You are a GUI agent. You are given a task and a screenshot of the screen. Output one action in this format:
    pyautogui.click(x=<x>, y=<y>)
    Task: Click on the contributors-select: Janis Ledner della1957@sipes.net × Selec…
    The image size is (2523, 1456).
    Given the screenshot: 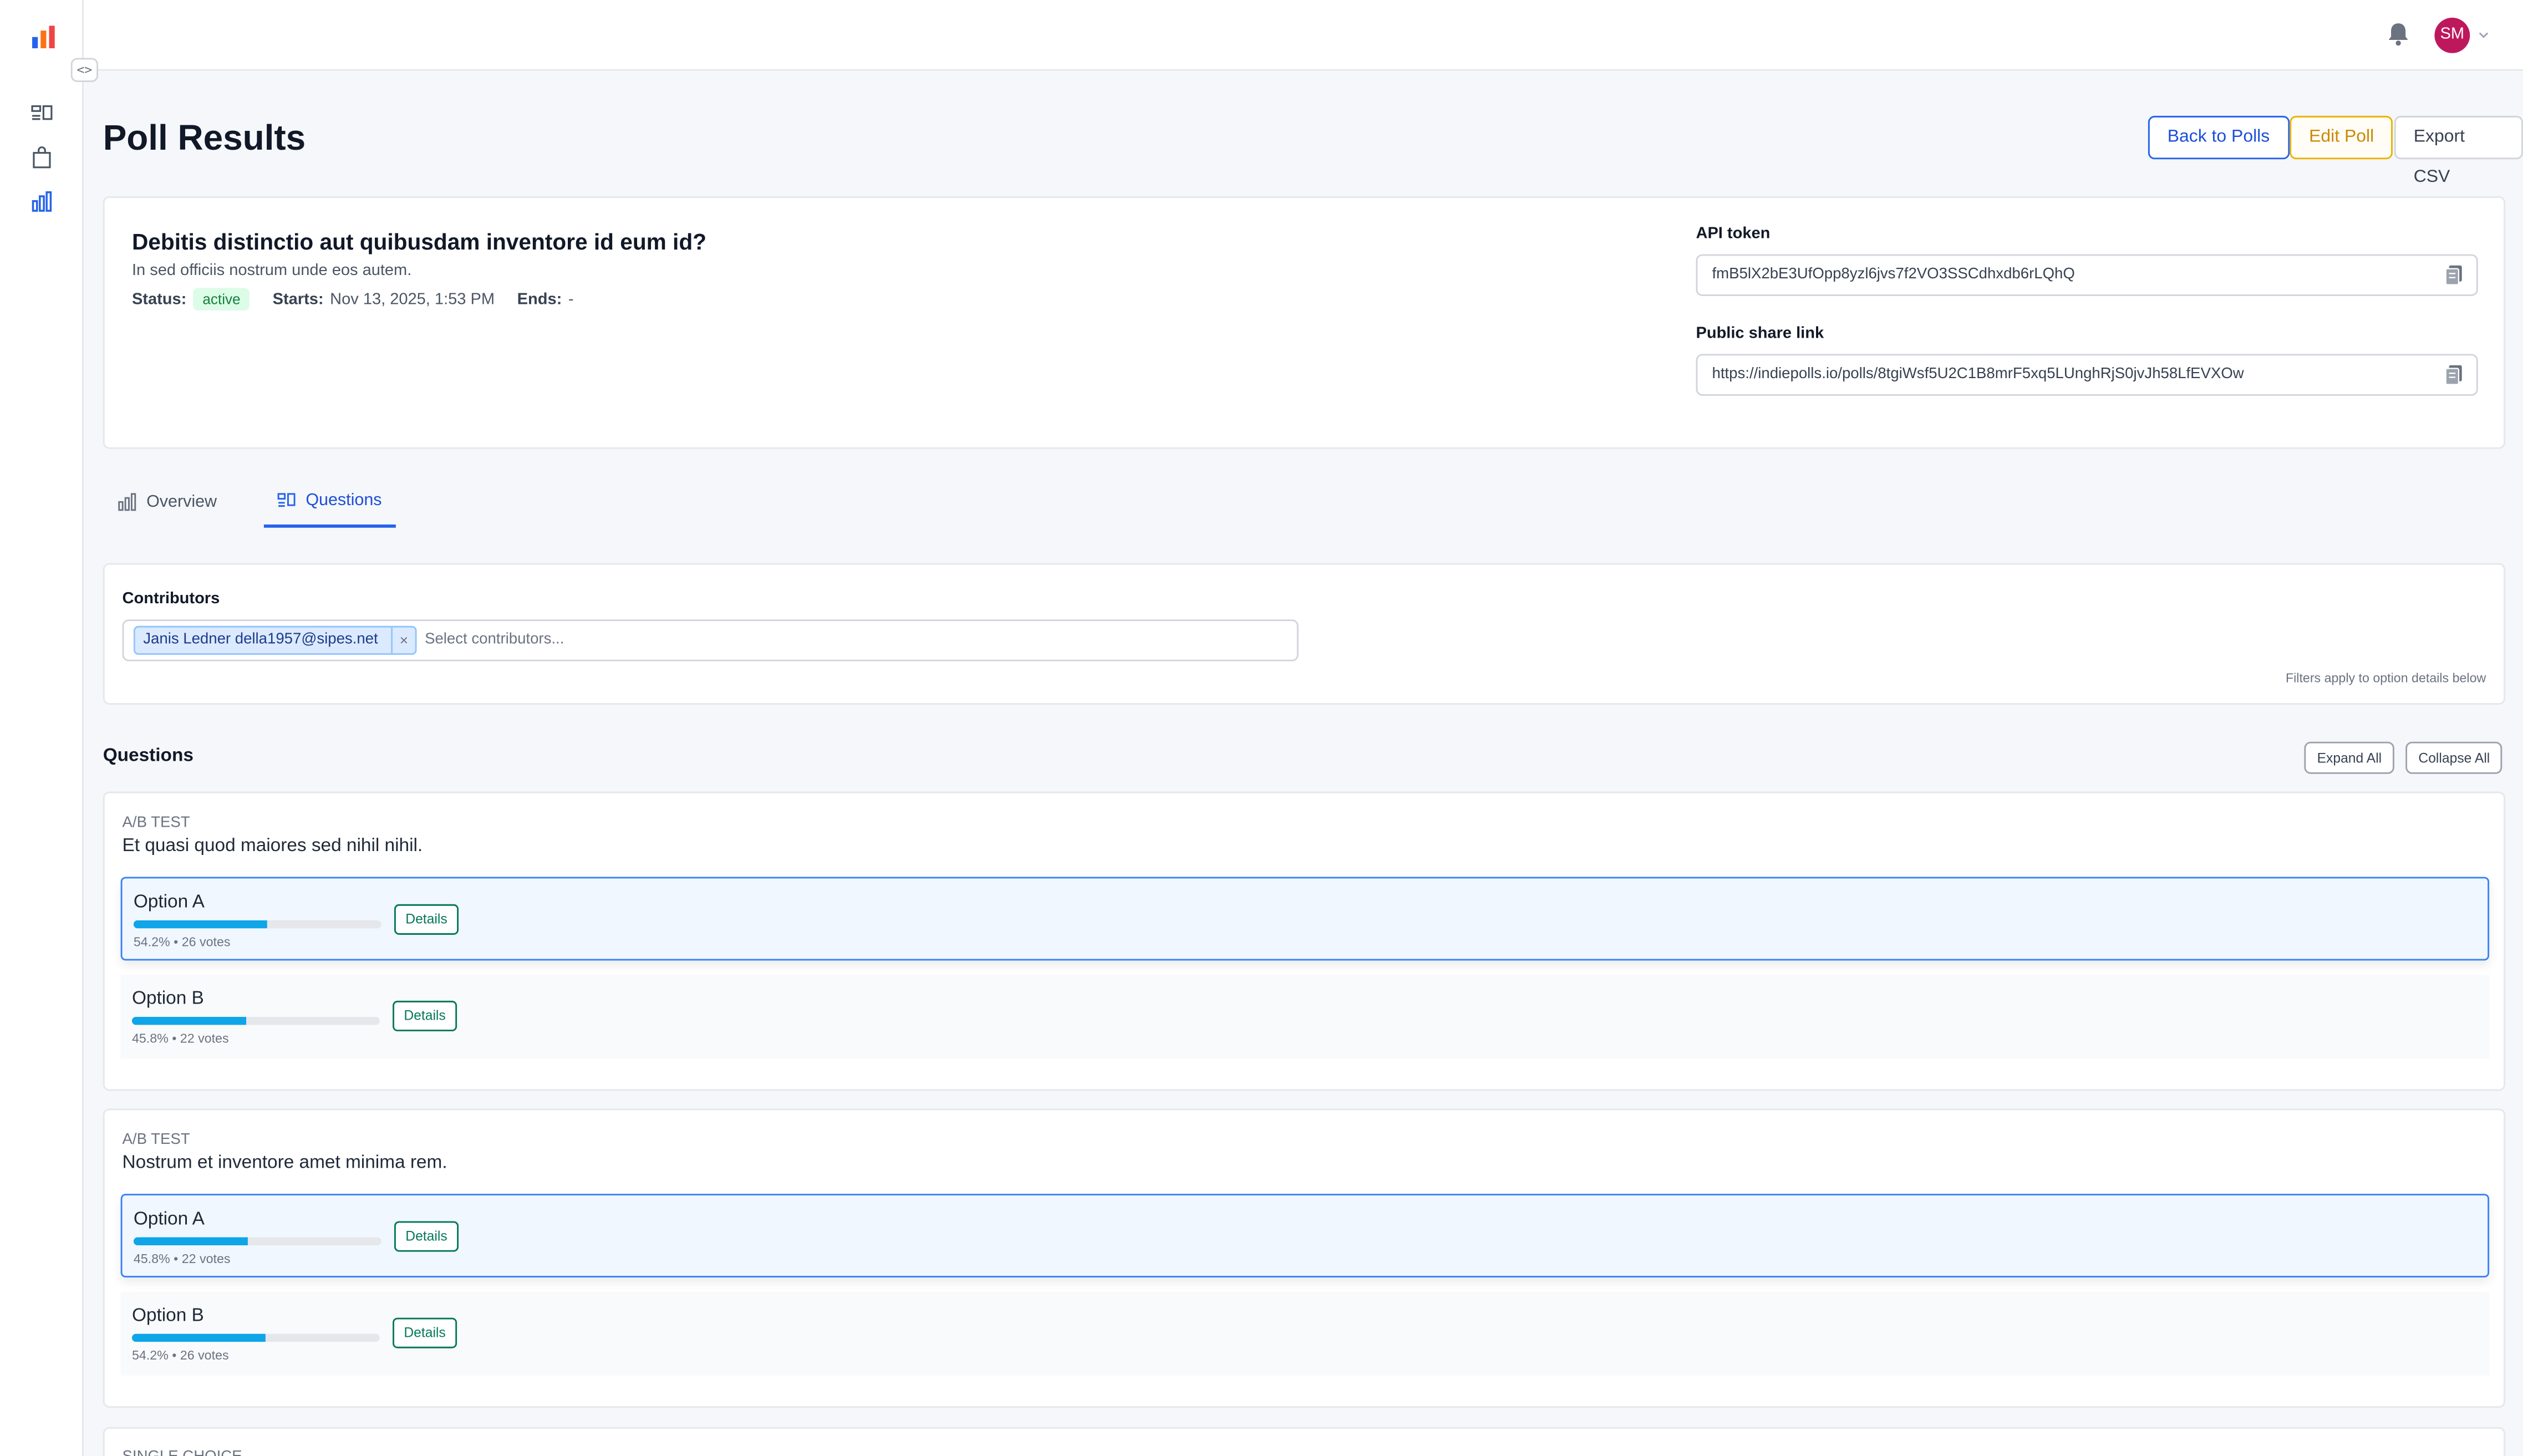 What is the action you would take?
    pyautogui.click(x=710, y=640)
    